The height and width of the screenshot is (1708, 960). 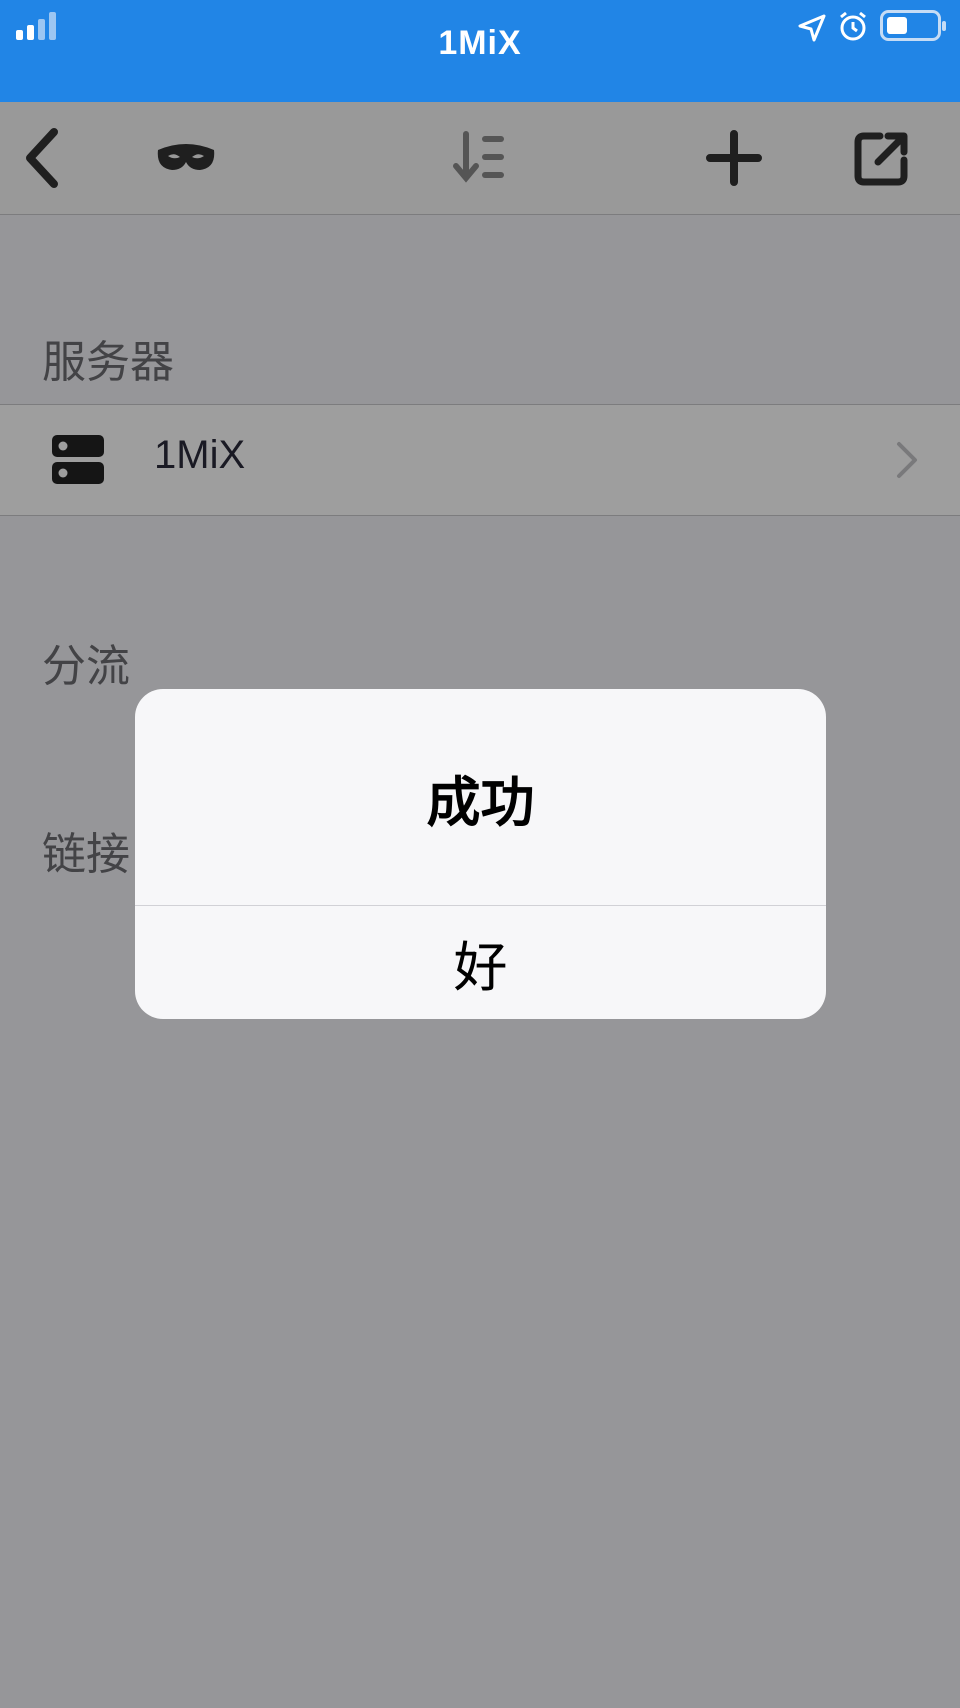 I want to click on battery-icon, so click(x=914, y=28).